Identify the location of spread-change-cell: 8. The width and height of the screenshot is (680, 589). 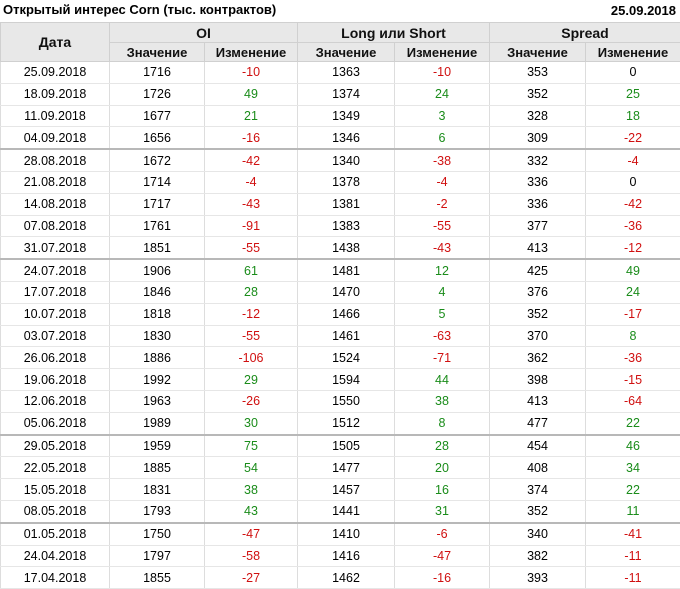
(633, 336).